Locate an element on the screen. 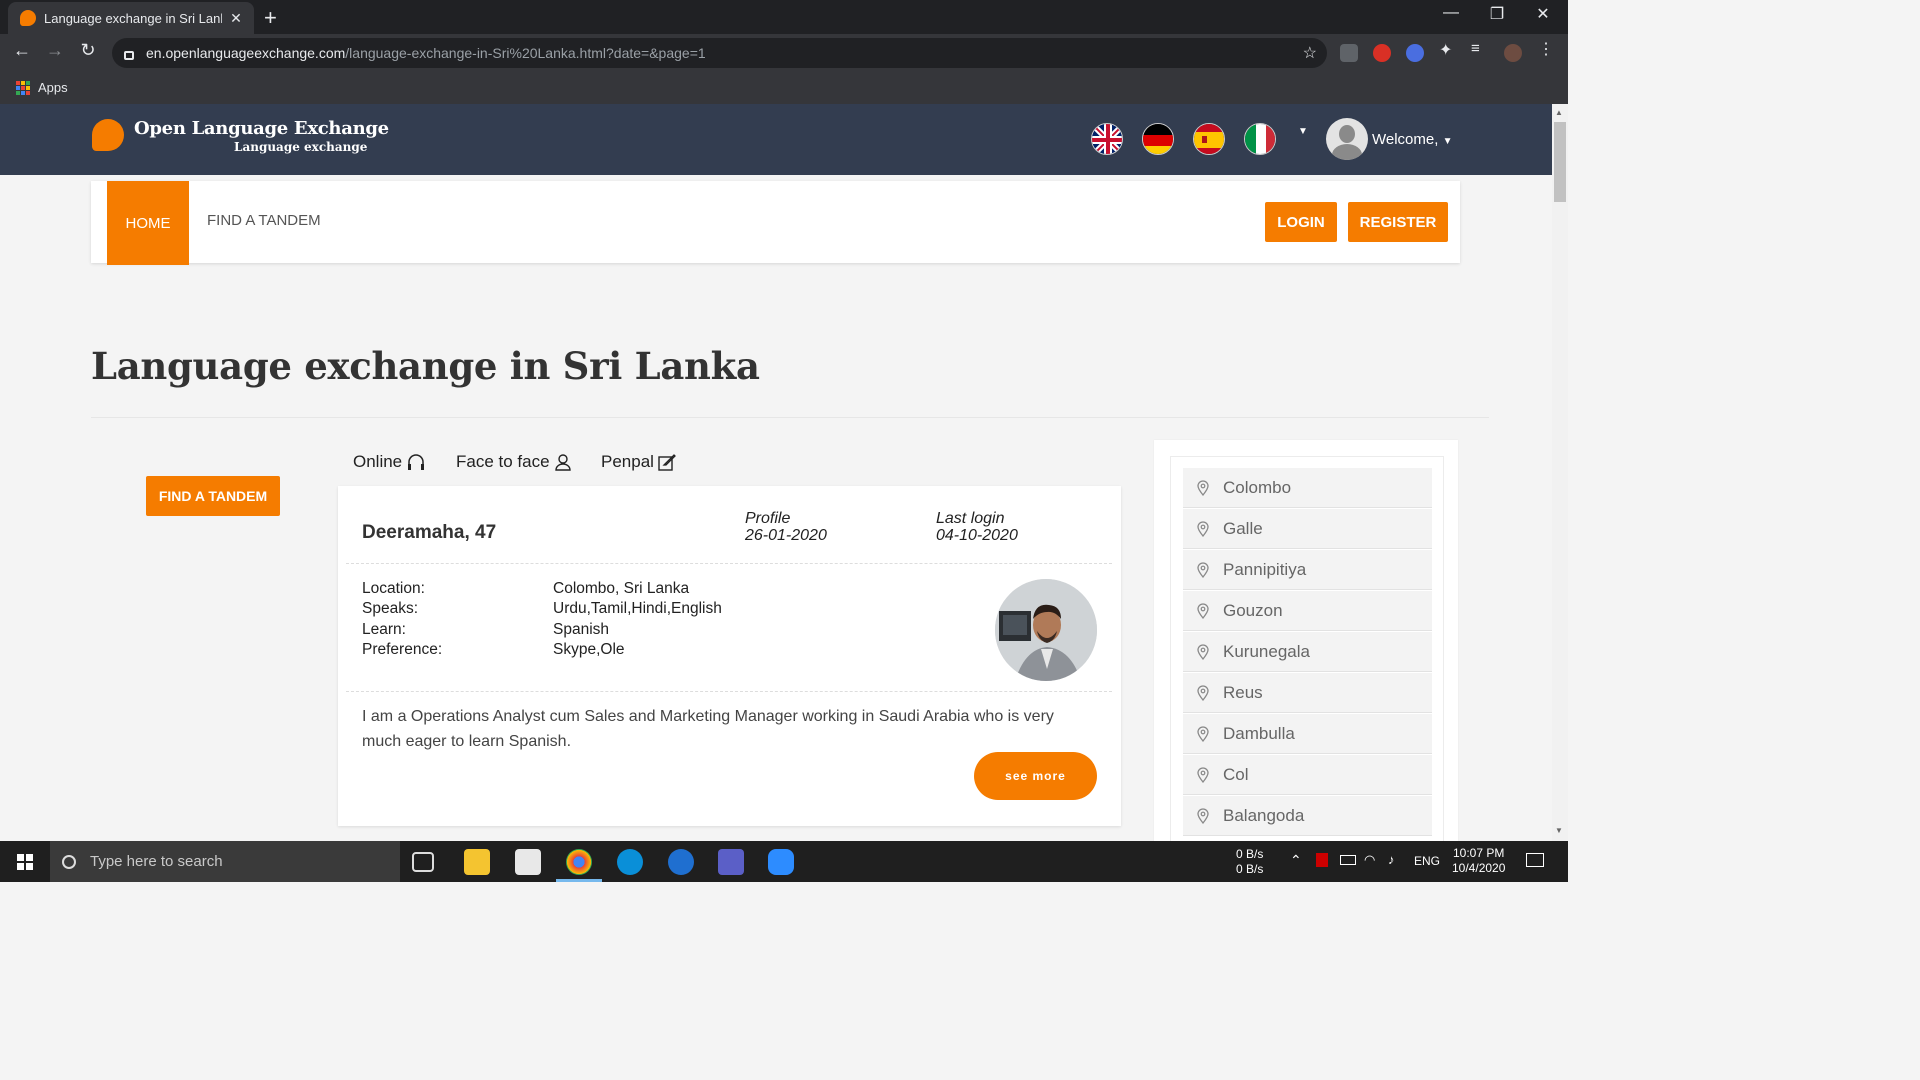 This screenshot has width=1920, height=1080. file-explorer-icon is located at coordinates (477, 862).